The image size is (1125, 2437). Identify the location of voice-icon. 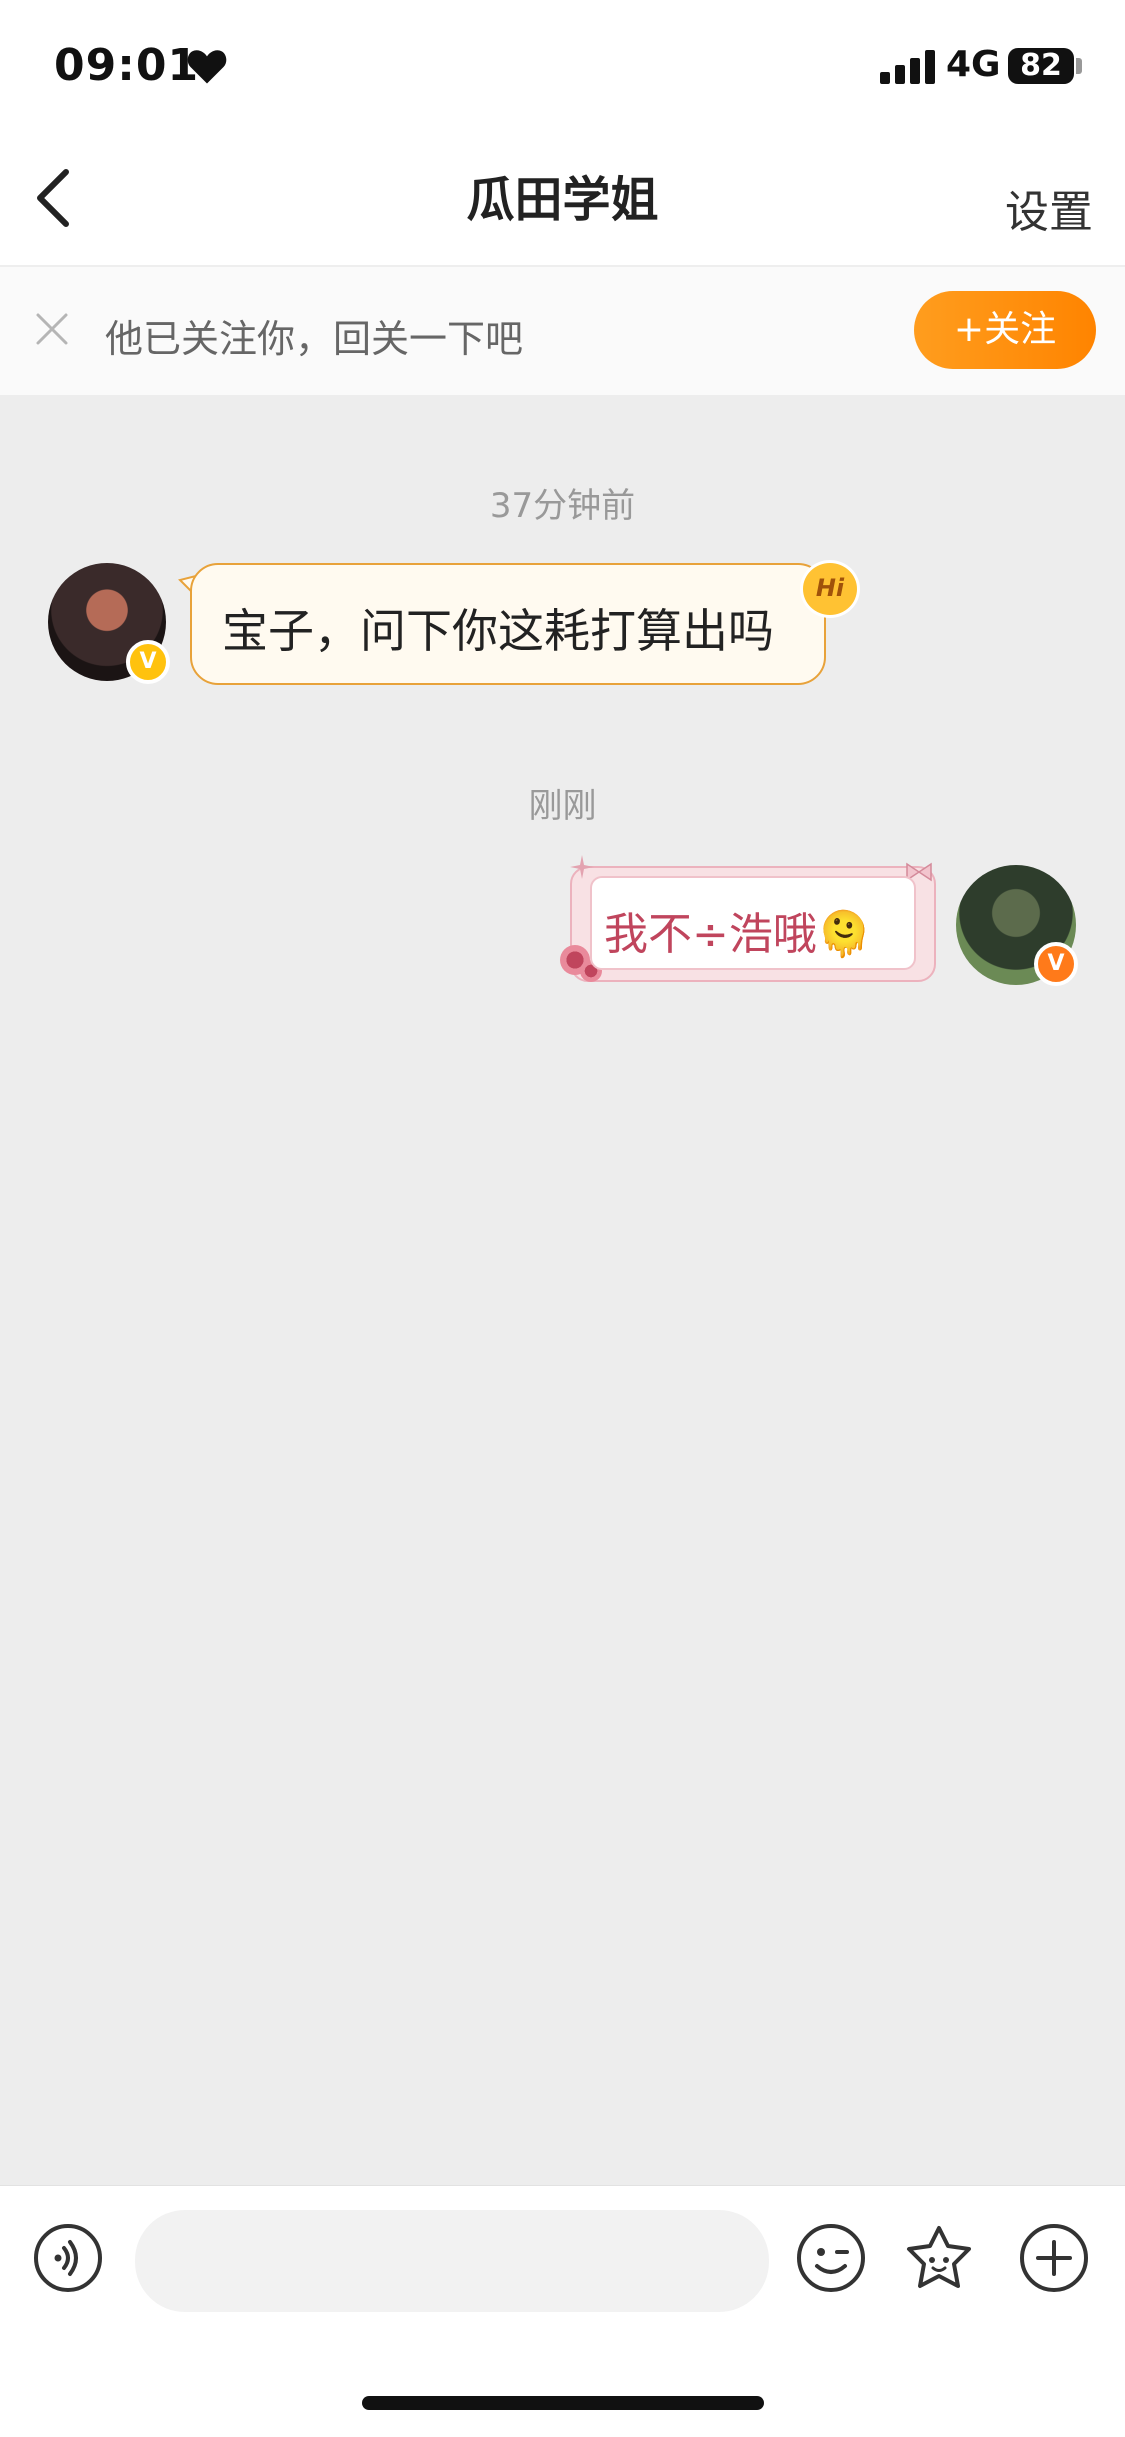
(68, 2258).